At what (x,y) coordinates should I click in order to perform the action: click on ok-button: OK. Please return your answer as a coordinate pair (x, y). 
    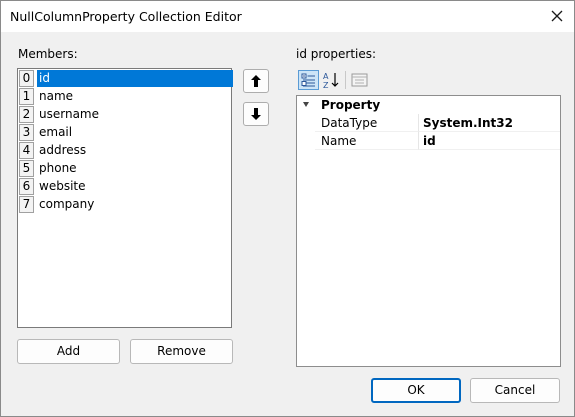
    Looking at the image, I should click on (416, 390).